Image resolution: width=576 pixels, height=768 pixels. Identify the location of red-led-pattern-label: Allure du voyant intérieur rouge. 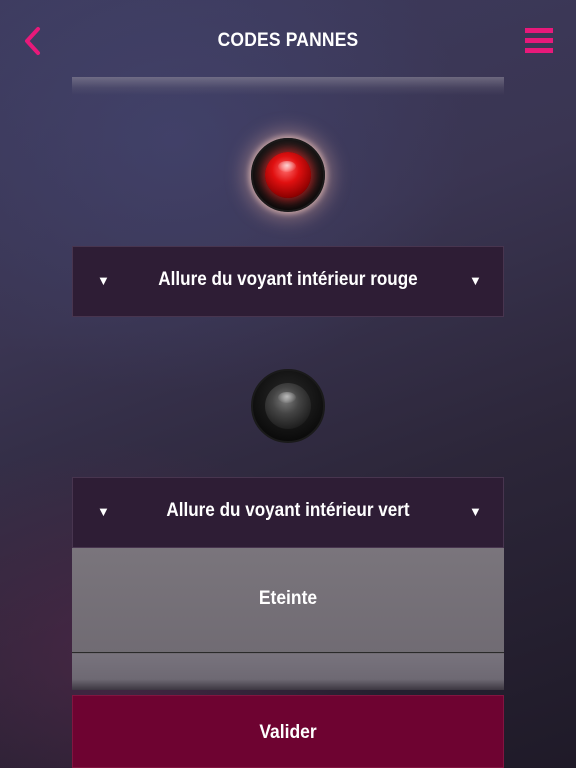
(288, 279).